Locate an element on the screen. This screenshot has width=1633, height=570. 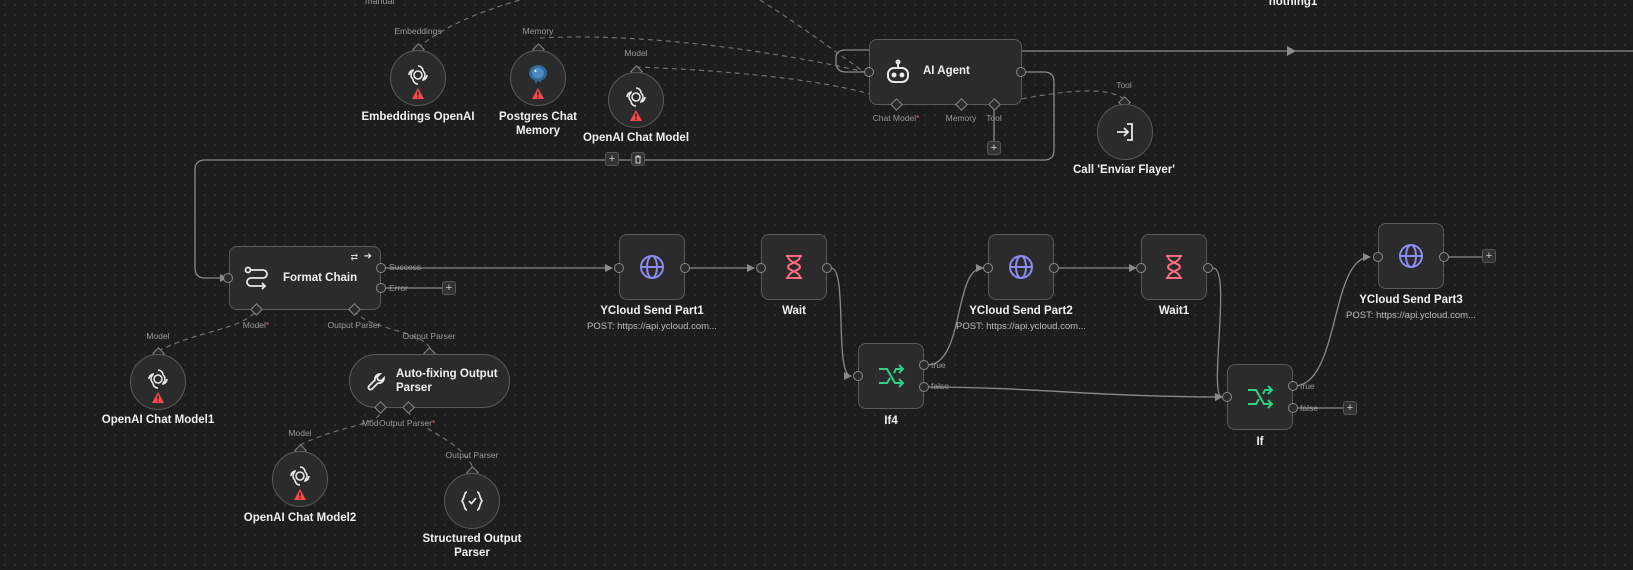
openai-chat-model2-node is located at coordinates (300, 479).